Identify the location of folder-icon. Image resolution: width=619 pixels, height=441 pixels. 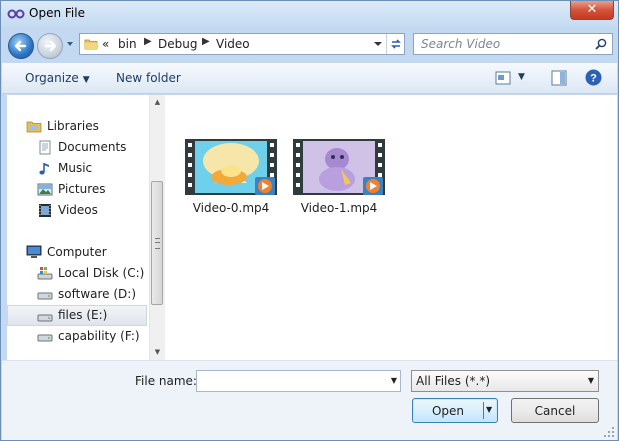
(91, 44).